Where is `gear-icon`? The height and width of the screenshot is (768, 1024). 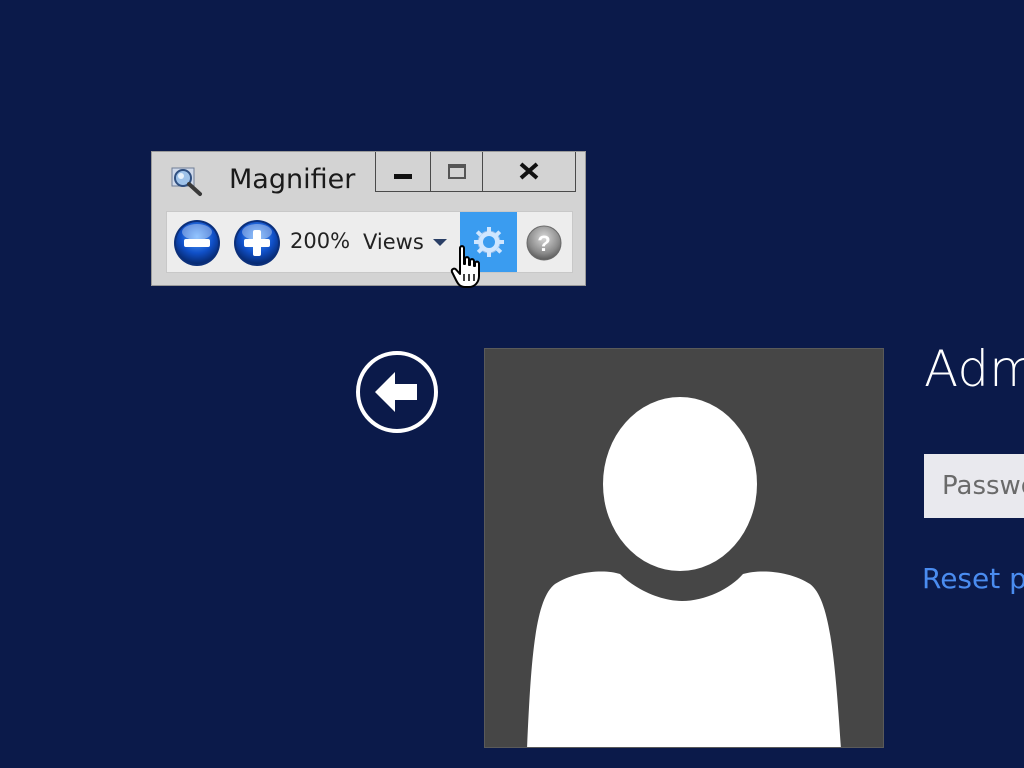
gear-icon is located at coordinates (488, 242).